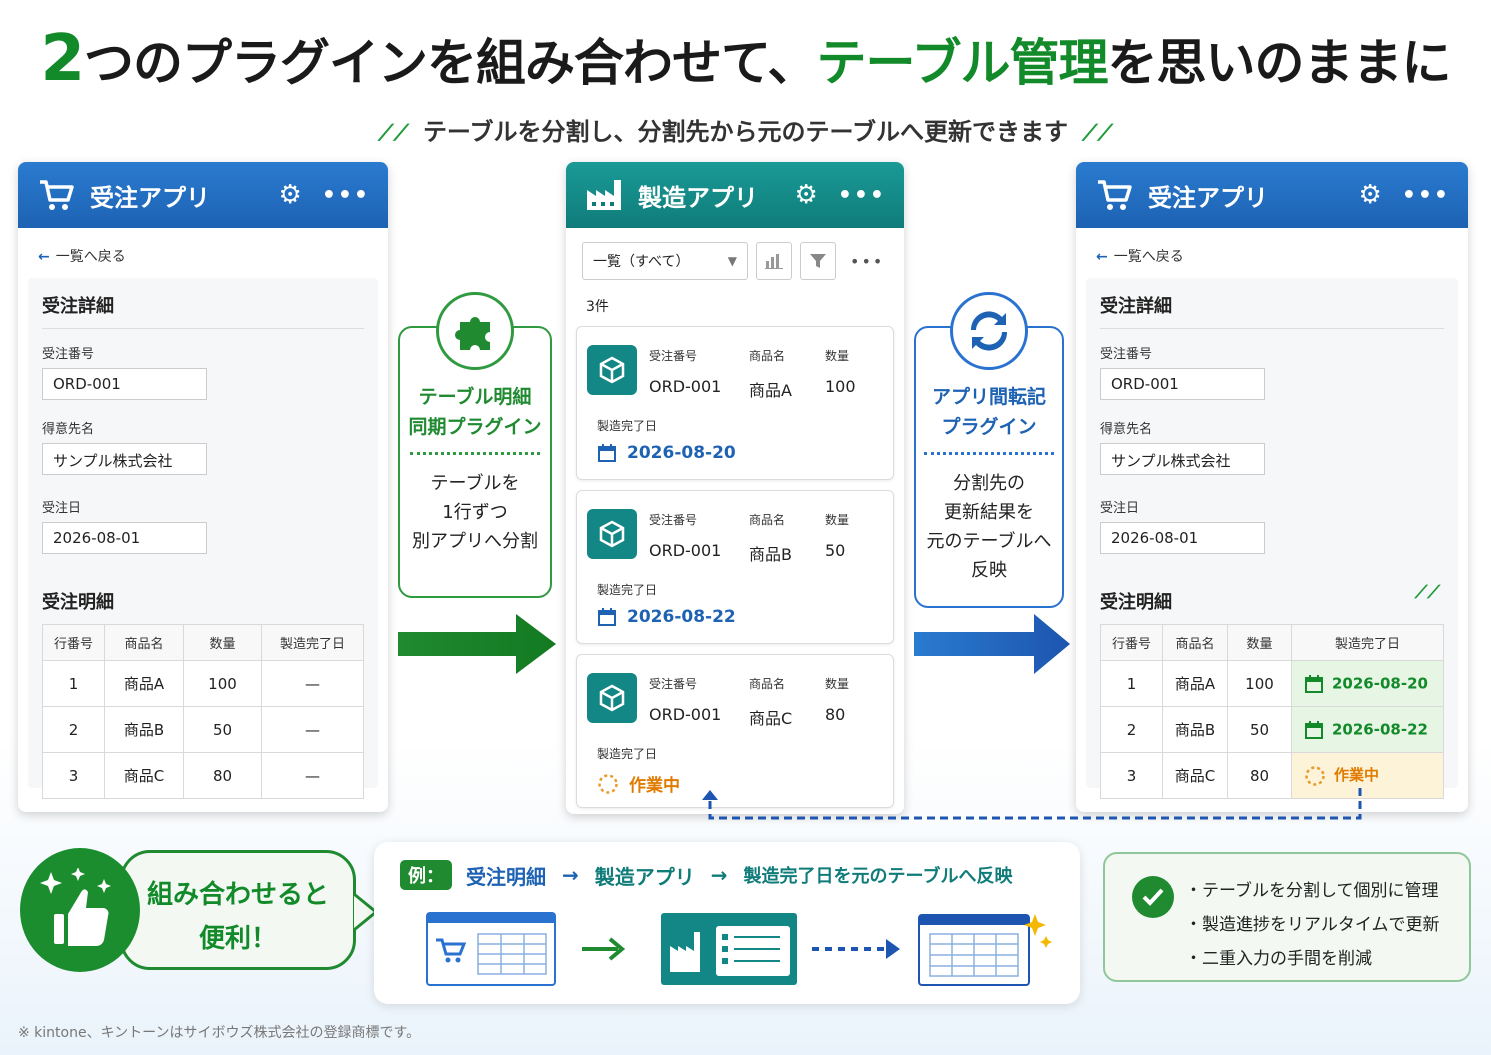 This screenshot has width=1491, height=1055. I want to click on table-row: 3 商品C 80 —, so click(203, 775).